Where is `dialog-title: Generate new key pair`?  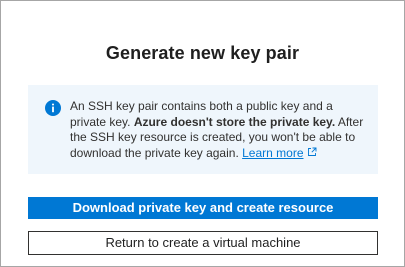
dialog-title: Generate new key pair is located at coordinates (202, 53).